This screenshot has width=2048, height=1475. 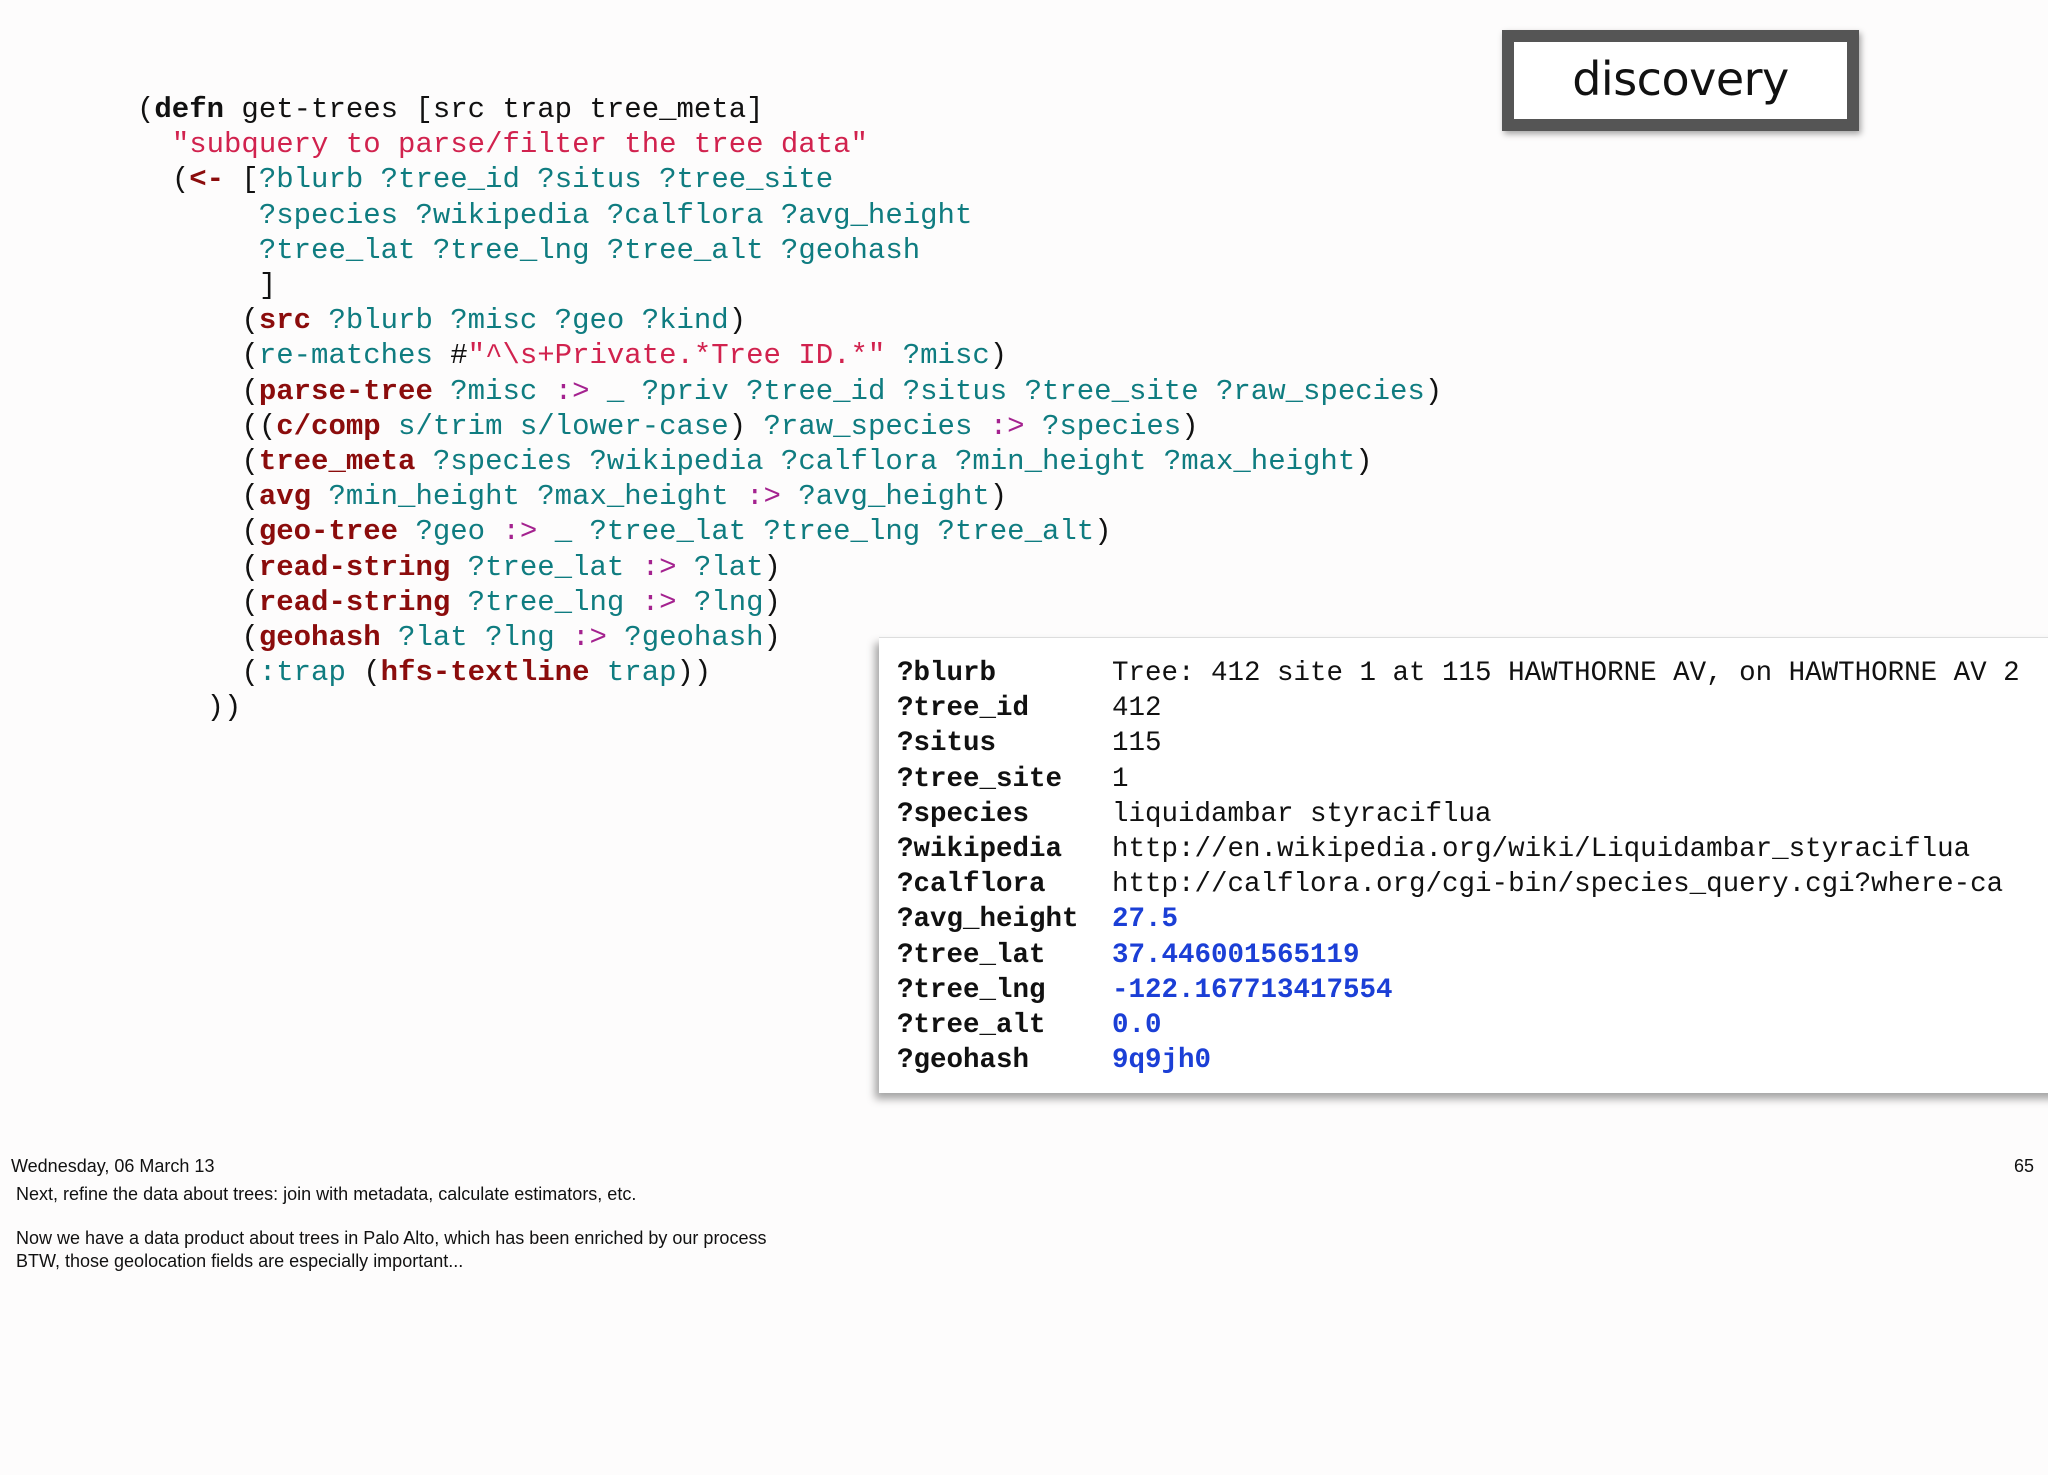 I want to click on section-badge-label: discovery, so click(x=1680, y=78).